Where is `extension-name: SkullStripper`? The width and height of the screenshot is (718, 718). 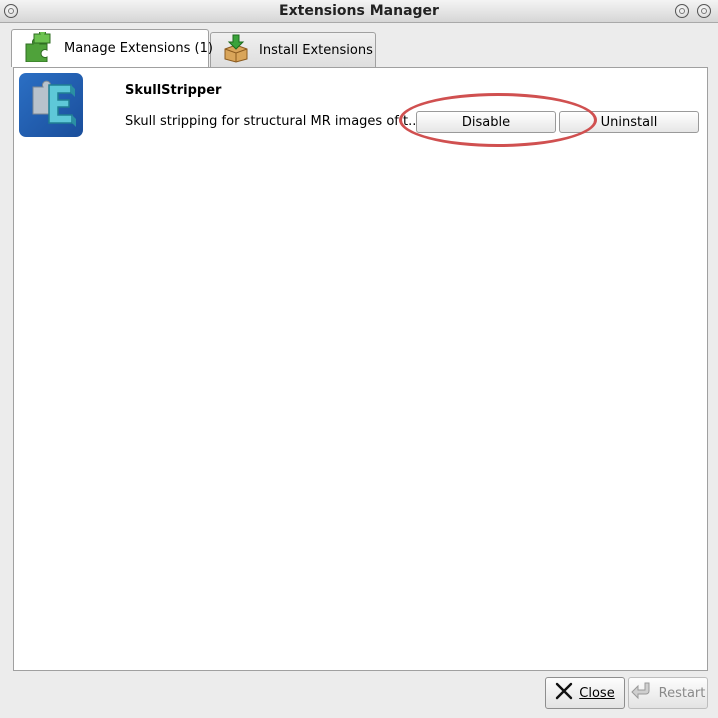 extension-name: SkullStripper is located at coordinates (173, 90).